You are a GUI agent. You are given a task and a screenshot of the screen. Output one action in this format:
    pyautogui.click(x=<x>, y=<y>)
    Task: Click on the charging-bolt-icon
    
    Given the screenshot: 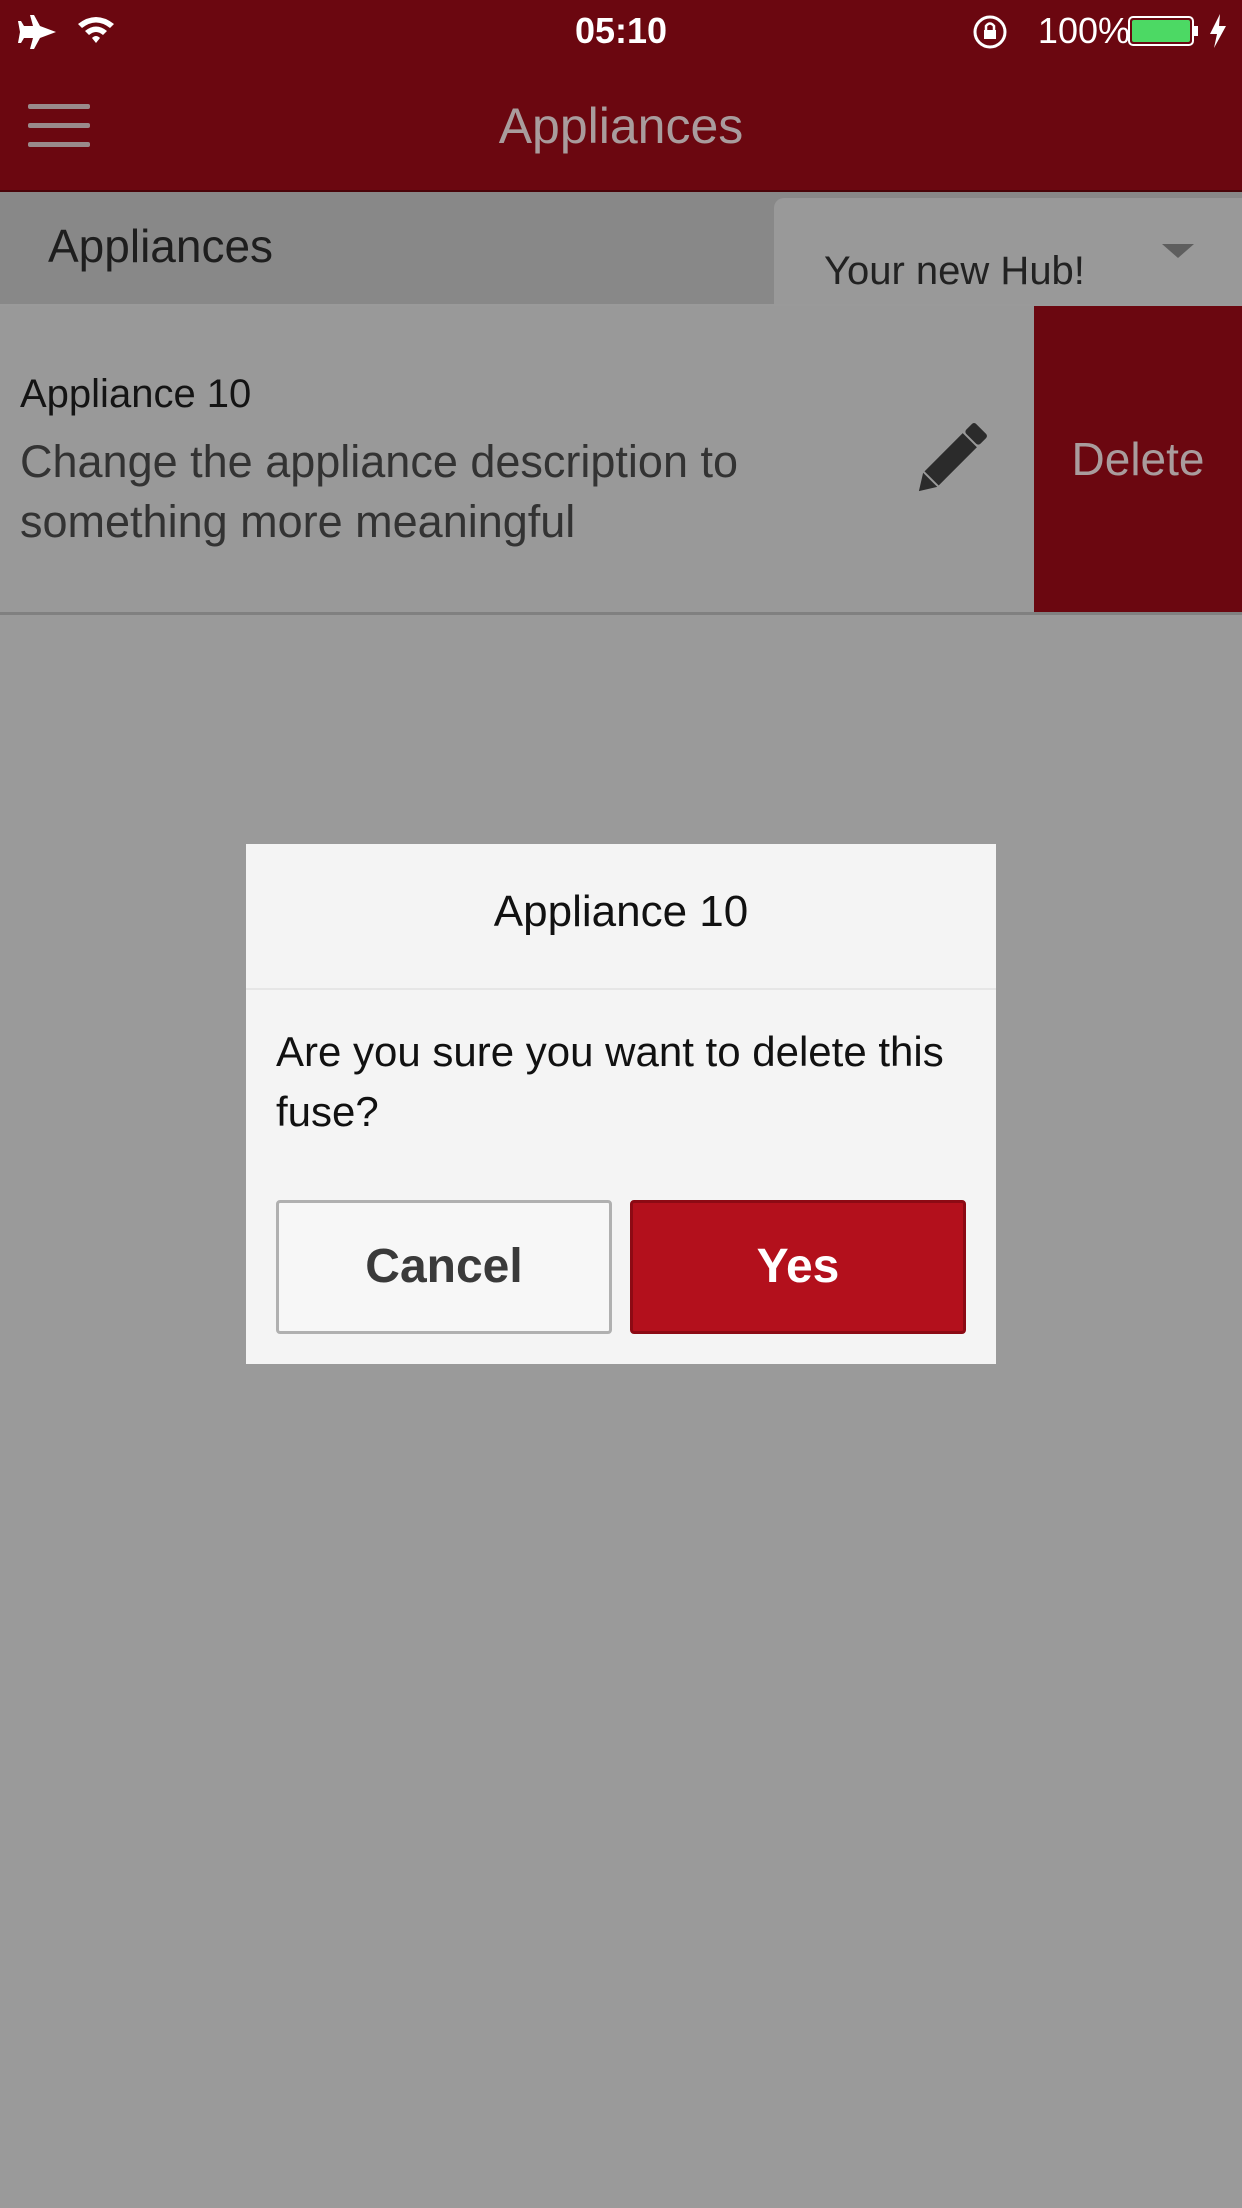 What is the action you would take?
    pyautogui.click(x=1218, y=31)
    